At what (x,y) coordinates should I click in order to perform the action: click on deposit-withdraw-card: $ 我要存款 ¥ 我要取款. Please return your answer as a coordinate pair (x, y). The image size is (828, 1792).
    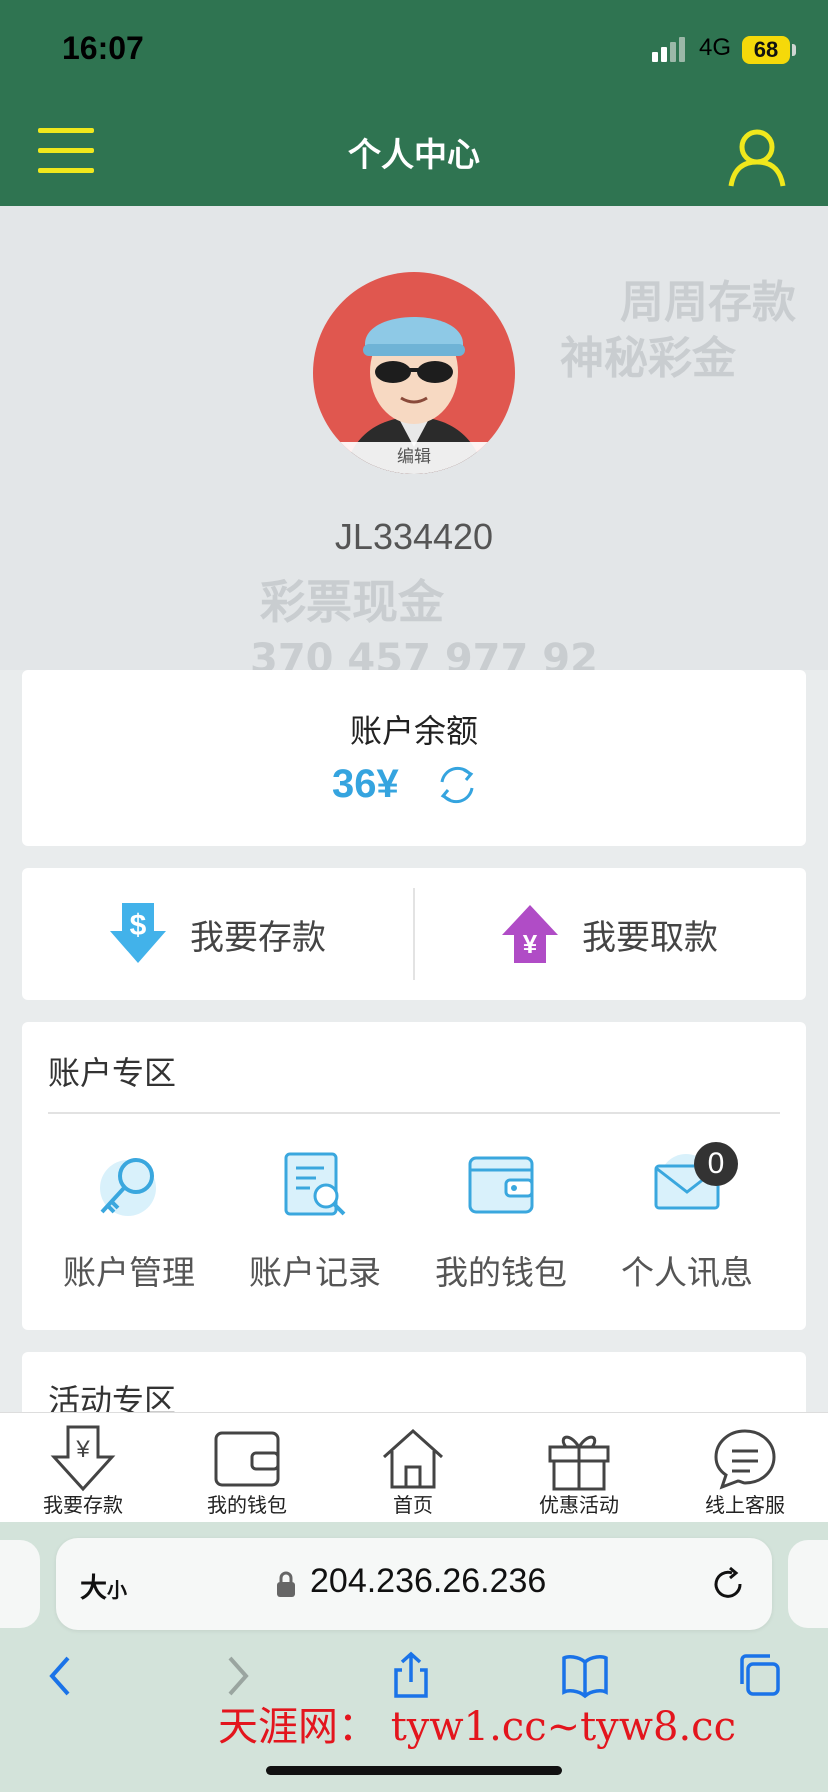
    Looking at the image, I should click on (414, 934).